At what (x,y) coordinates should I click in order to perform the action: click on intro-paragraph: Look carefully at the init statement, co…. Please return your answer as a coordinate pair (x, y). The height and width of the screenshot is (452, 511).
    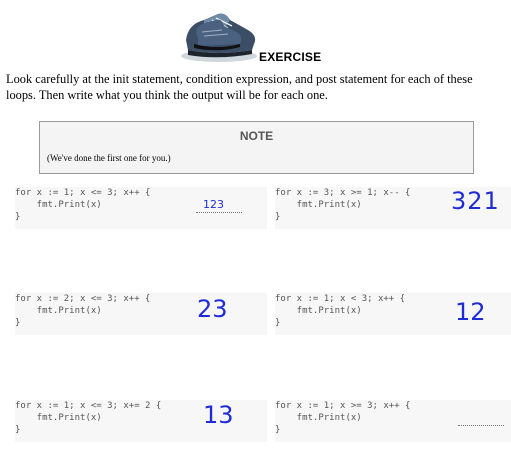
    Looking at the image, I should click on (239, 87).